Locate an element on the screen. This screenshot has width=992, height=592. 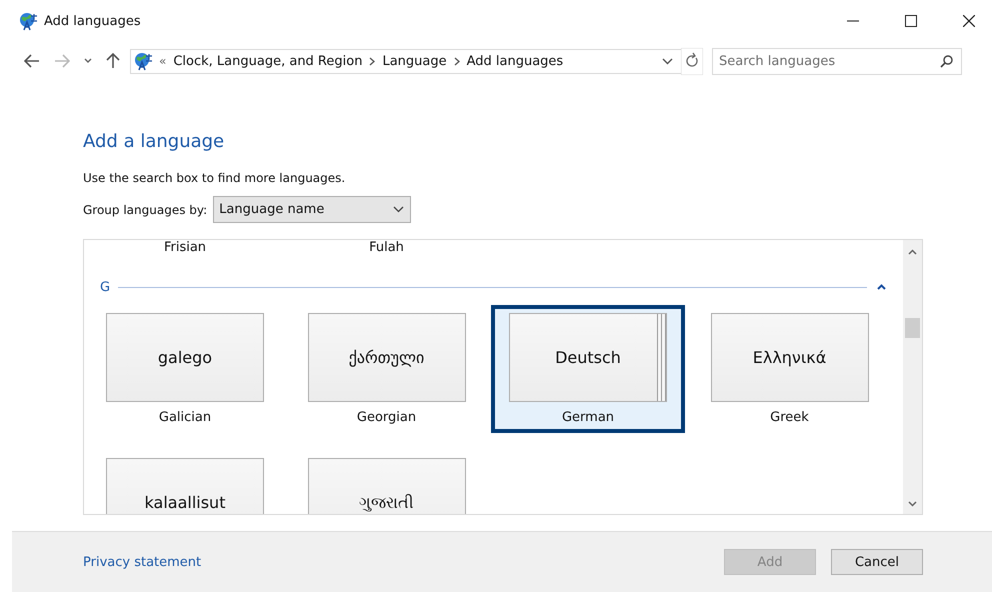
overflow-chevron: « is located at coordinates (162, 61).